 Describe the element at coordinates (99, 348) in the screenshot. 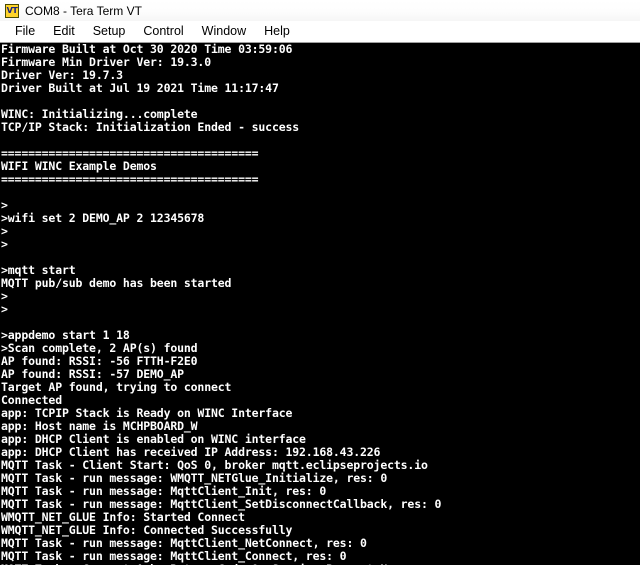

I see `terminal-line: >Scan complete, 2 AP(s) found` at that location.